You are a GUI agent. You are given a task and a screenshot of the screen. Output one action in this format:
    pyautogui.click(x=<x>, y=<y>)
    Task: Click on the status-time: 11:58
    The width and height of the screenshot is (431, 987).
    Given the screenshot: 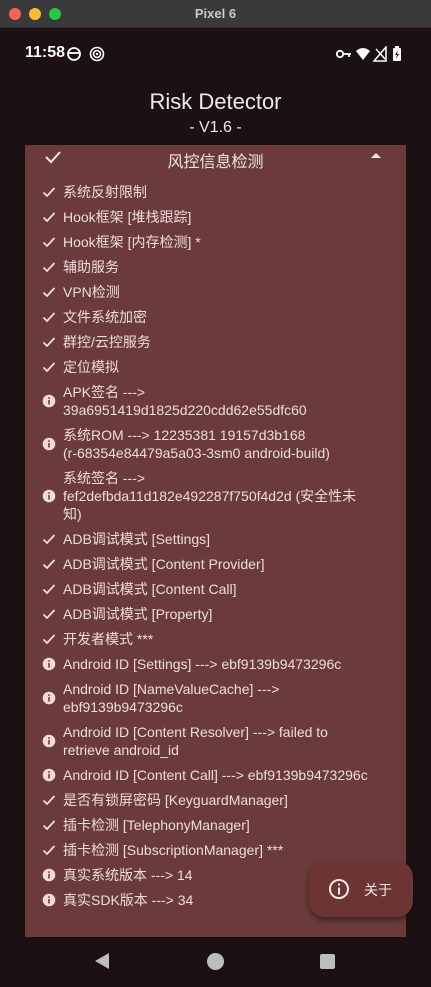 What is the action you would take?
    pyautogui.click(x=45, y=52)
    